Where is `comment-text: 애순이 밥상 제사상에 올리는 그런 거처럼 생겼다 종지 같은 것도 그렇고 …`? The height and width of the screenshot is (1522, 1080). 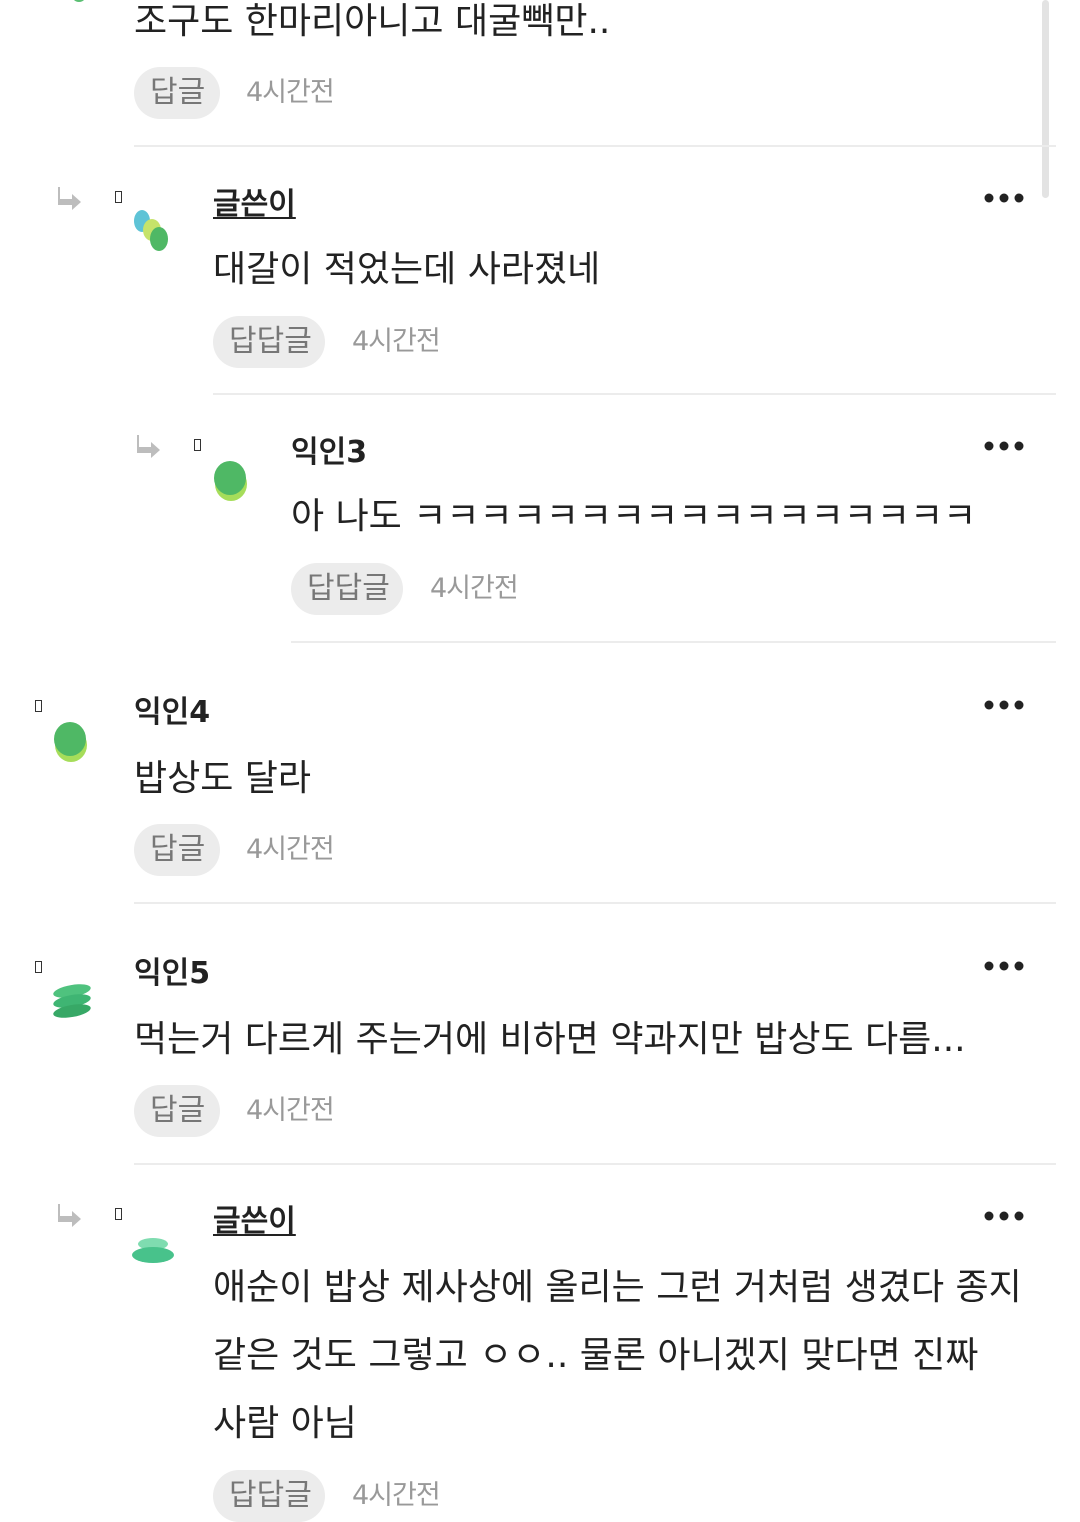 comment-text: 애순이 밥상 제사상에 올리는 그런 거처럼 생겼다 종지 같은 것도 그렇고 … is located at coordinates (617, 1355).